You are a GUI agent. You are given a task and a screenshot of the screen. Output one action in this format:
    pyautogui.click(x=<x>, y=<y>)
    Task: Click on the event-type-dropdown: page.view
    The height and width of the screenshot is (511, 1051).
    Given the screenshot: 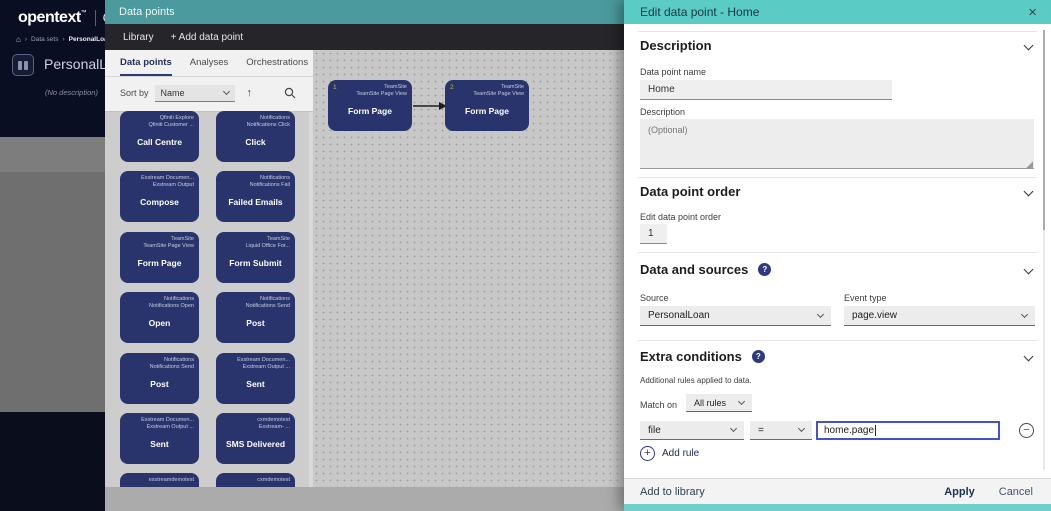 What is the action you would take?
    pyautogui.click(x=939, y=316)
    